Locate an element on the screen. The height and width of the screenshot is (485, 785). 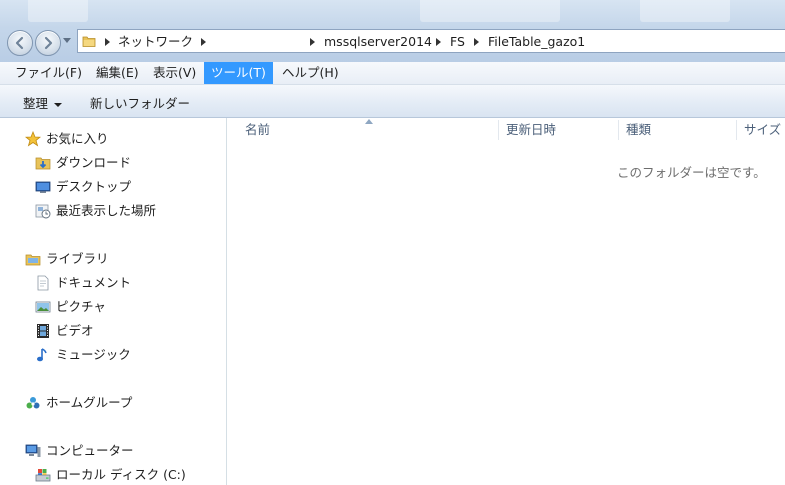
menu-tools: ツール(T) is located at coordinates (238, 73).